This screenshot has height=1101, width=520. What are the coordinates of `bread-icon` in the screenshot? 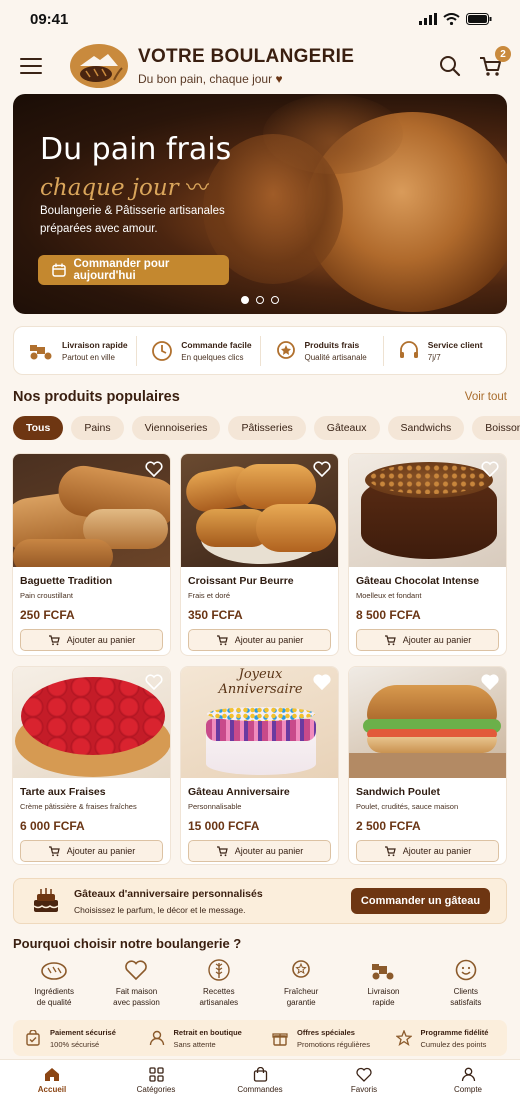 It's located at (54, 971).